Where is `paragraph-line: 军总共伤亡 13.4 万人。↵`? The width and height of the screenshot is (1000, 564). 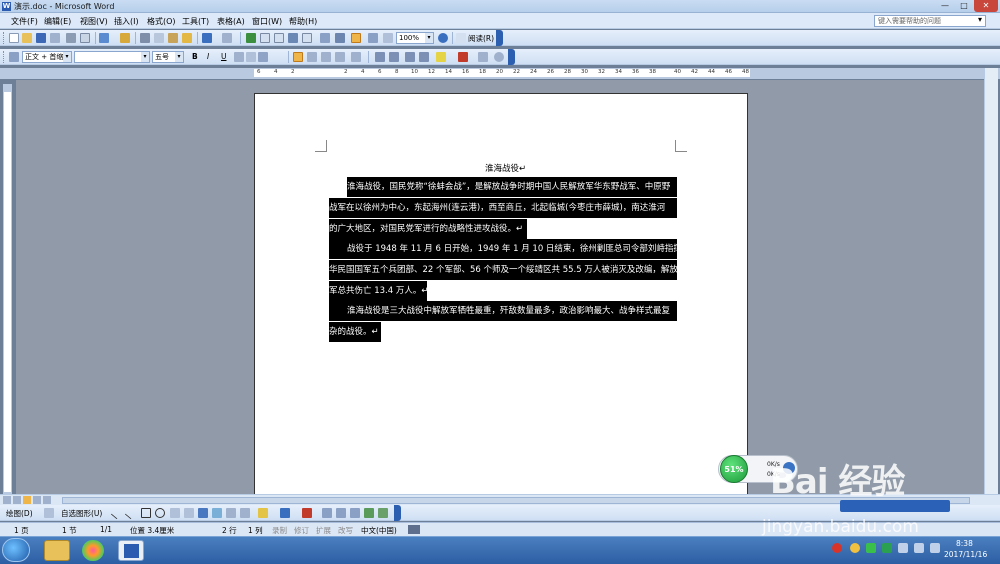
paragraph-line: 军总共伤亡 13.4 万人。↵ is located at coordinates (378, 291).